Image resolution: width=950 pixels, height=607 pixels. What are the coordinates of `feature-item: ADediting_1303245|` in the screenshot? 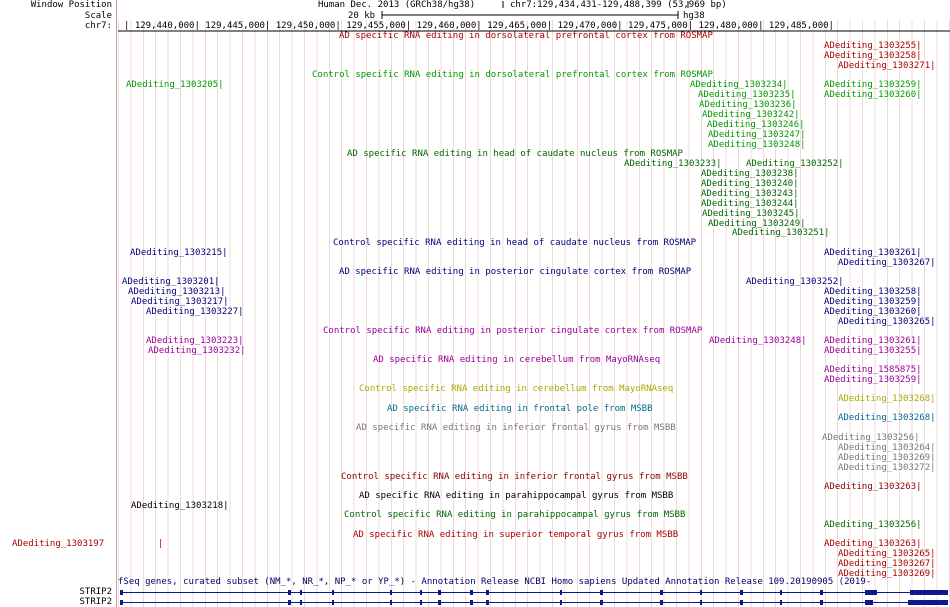 It's located at (751, 214).